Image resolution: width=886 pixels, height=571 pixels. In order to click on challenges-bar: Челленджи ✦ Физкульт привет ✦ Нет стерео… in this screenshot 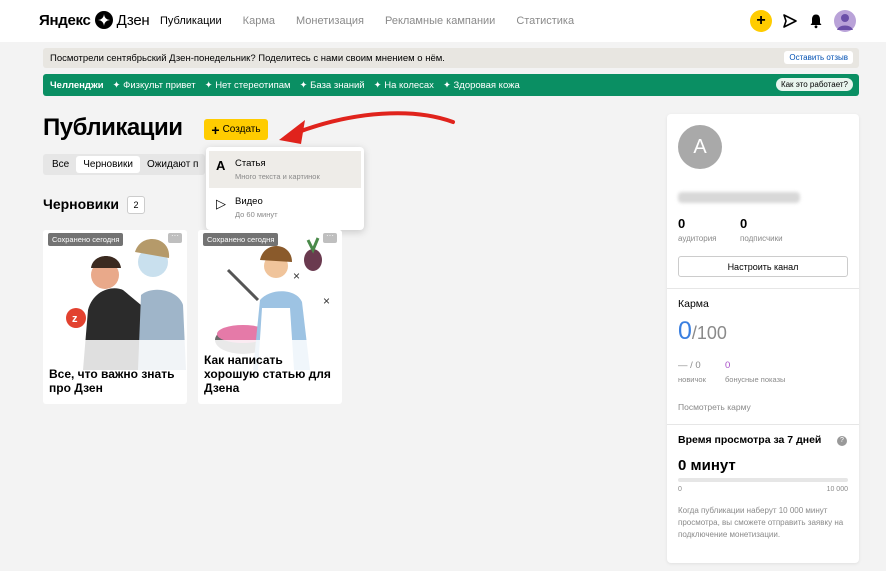, I will do `click(451, 85)`.